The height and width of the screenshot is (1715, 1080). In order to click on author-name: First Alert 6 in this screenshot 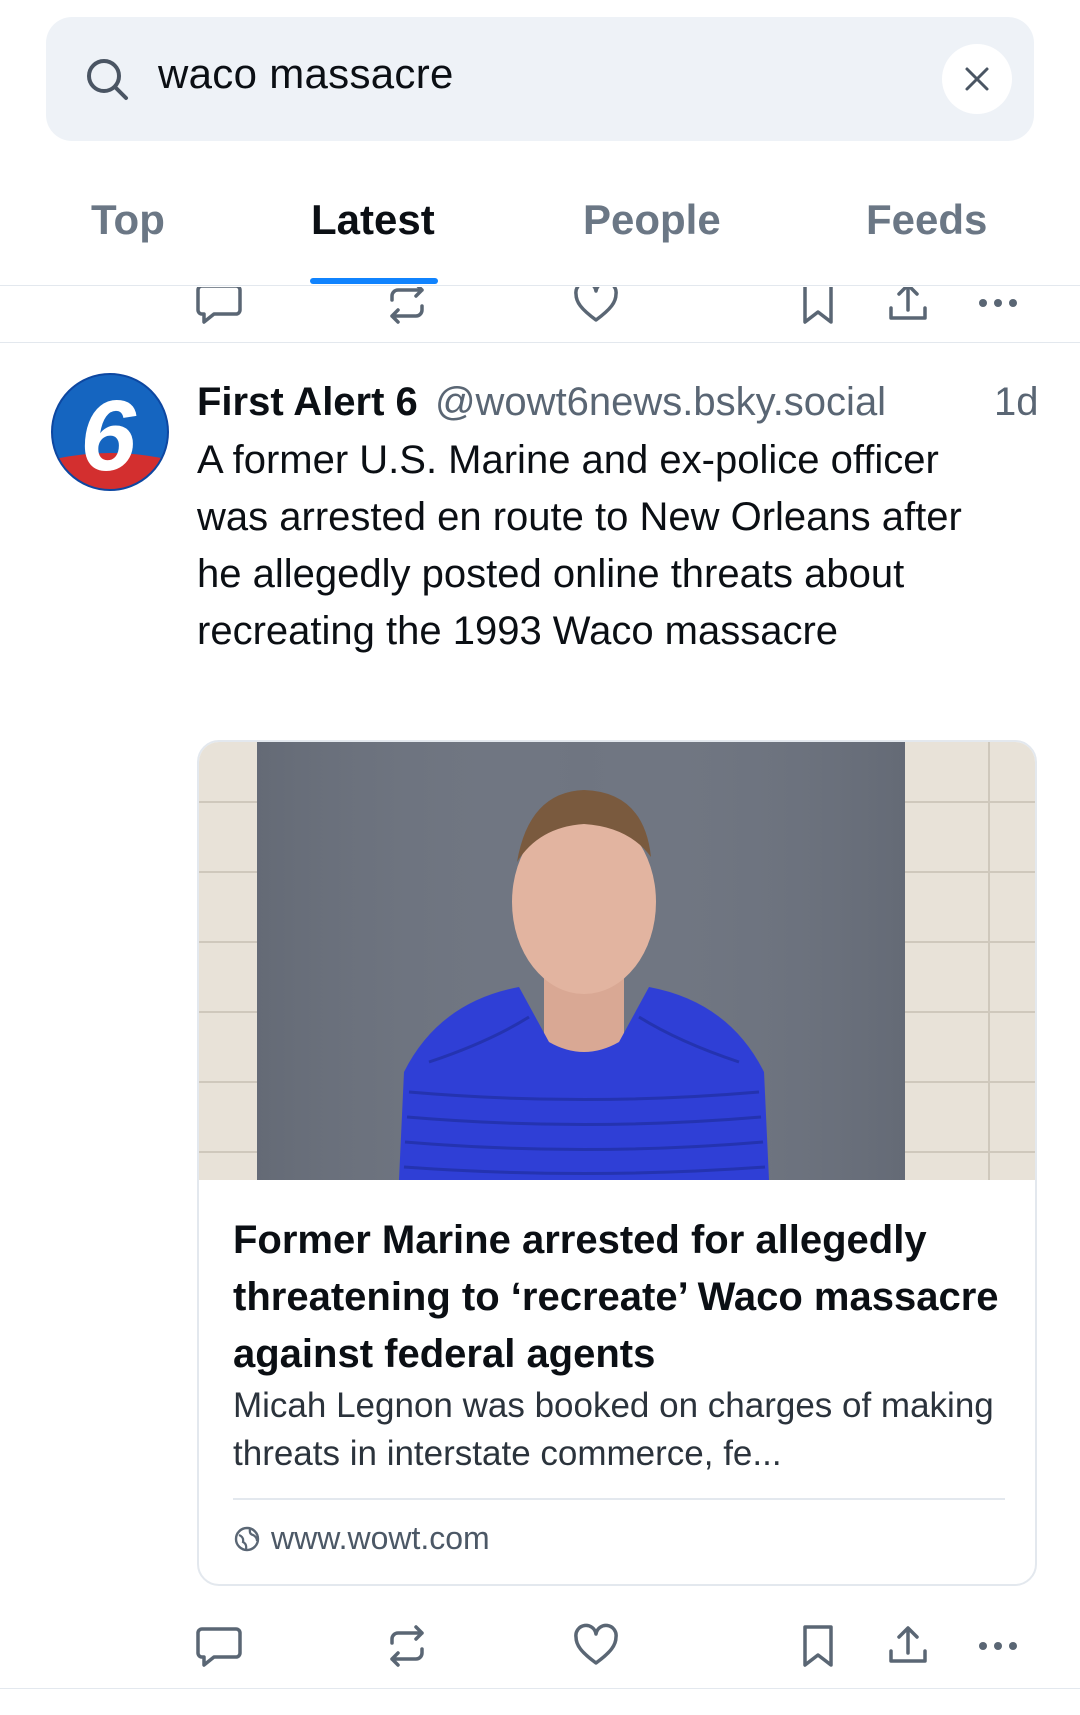, I will do `click(307, 402)`.